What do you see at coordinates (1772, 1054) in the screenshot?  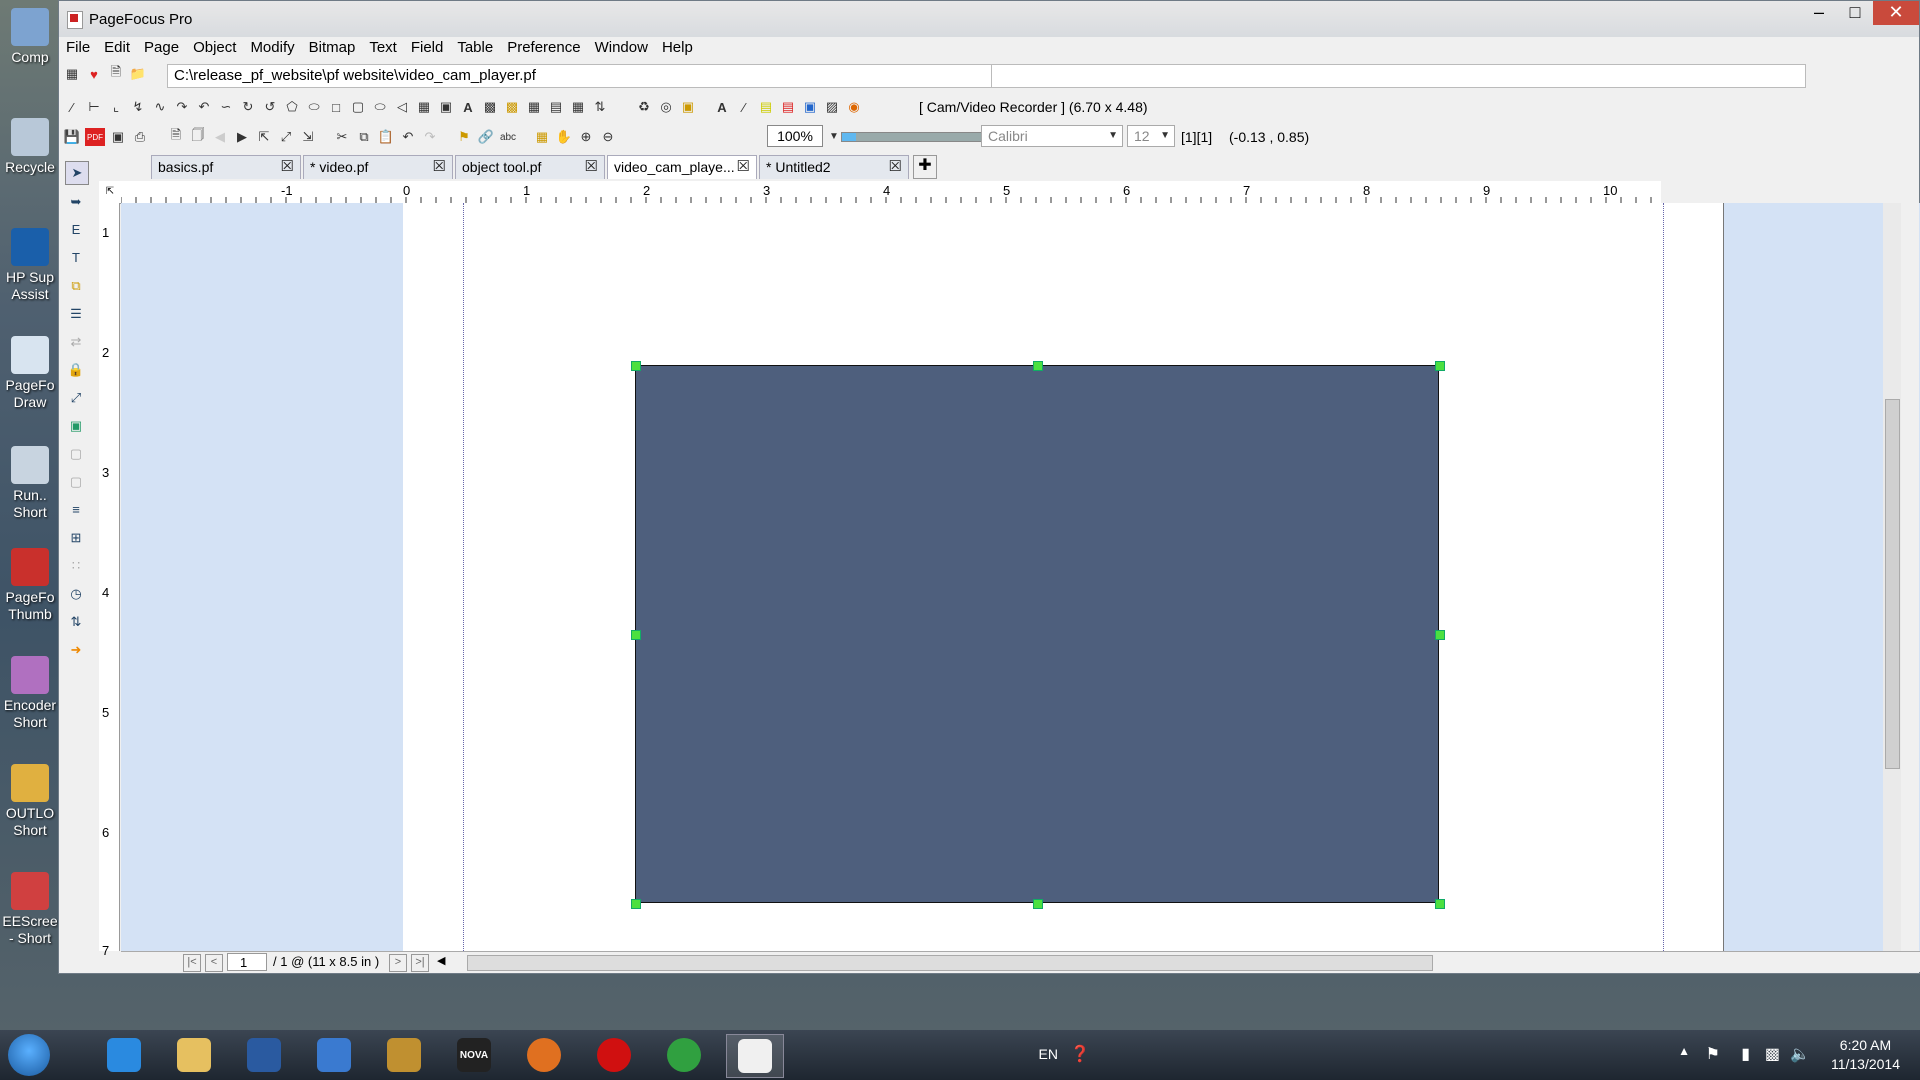 I see `network-icon: ▩` at bounding box center [1772, 1054].